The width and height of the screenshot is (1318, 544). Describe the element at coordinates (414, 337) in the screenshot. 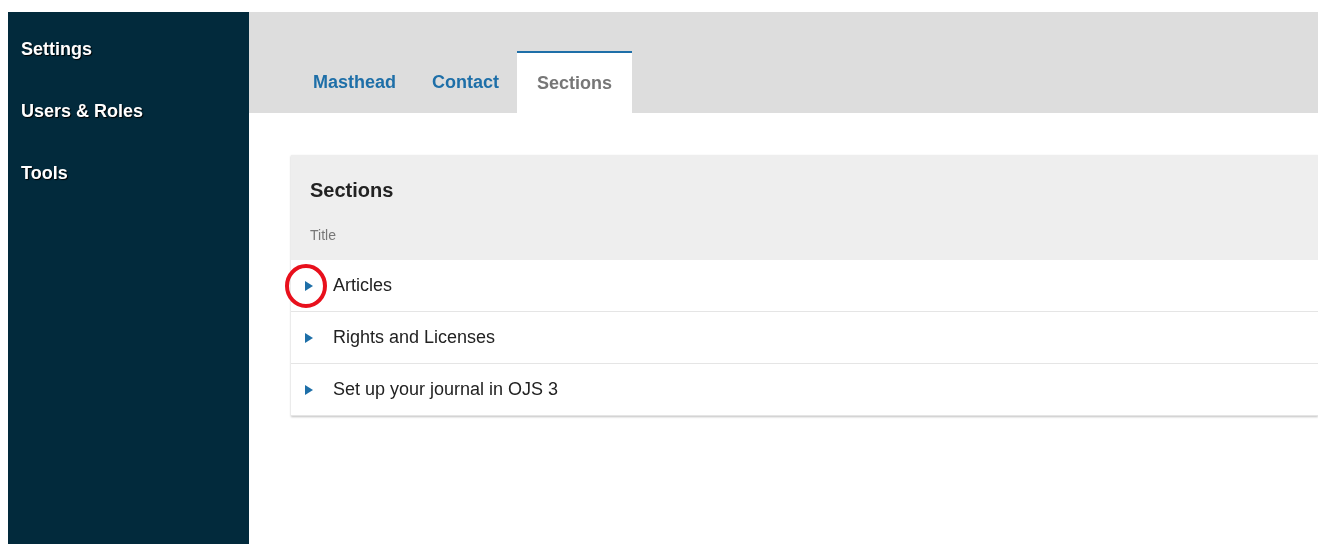

I see `section-title: Rights and Licenses` at that location.